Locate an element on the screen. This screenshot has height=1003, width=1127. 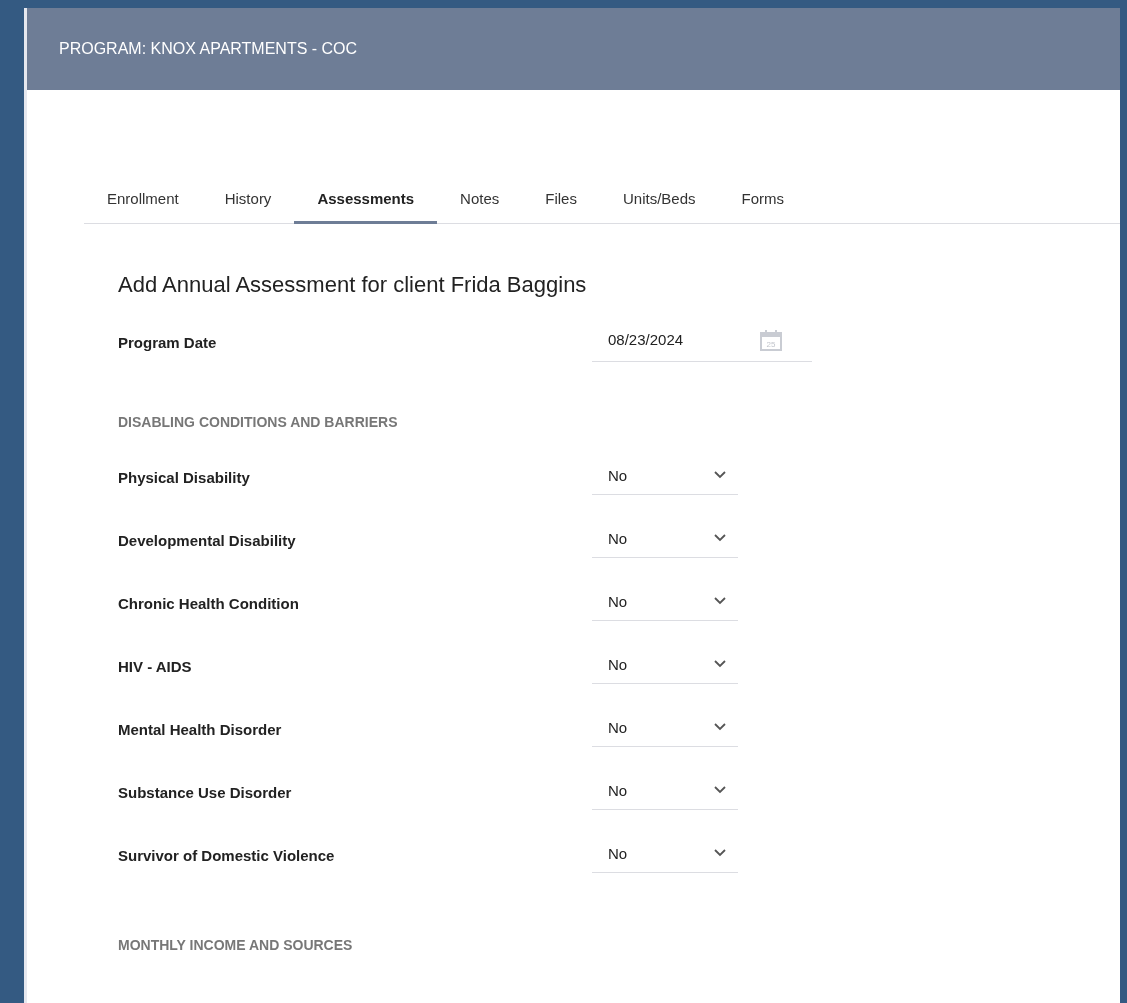
tab: Forms is located at coordinates (762, 202).